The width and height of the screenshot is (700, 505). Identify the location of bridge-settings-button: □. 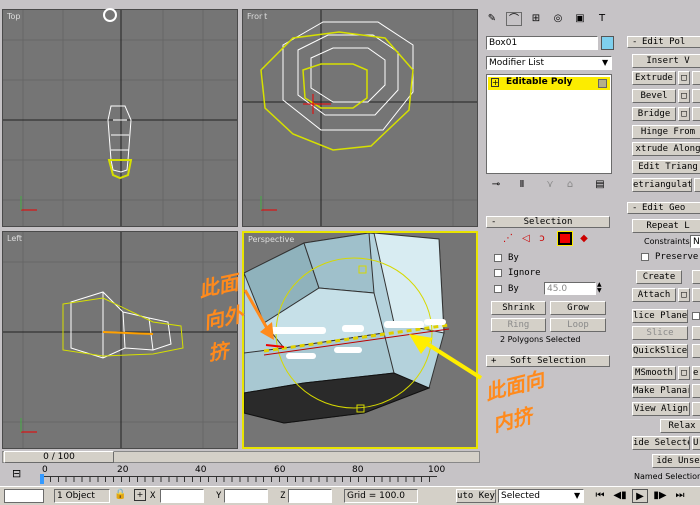
(684, 114).